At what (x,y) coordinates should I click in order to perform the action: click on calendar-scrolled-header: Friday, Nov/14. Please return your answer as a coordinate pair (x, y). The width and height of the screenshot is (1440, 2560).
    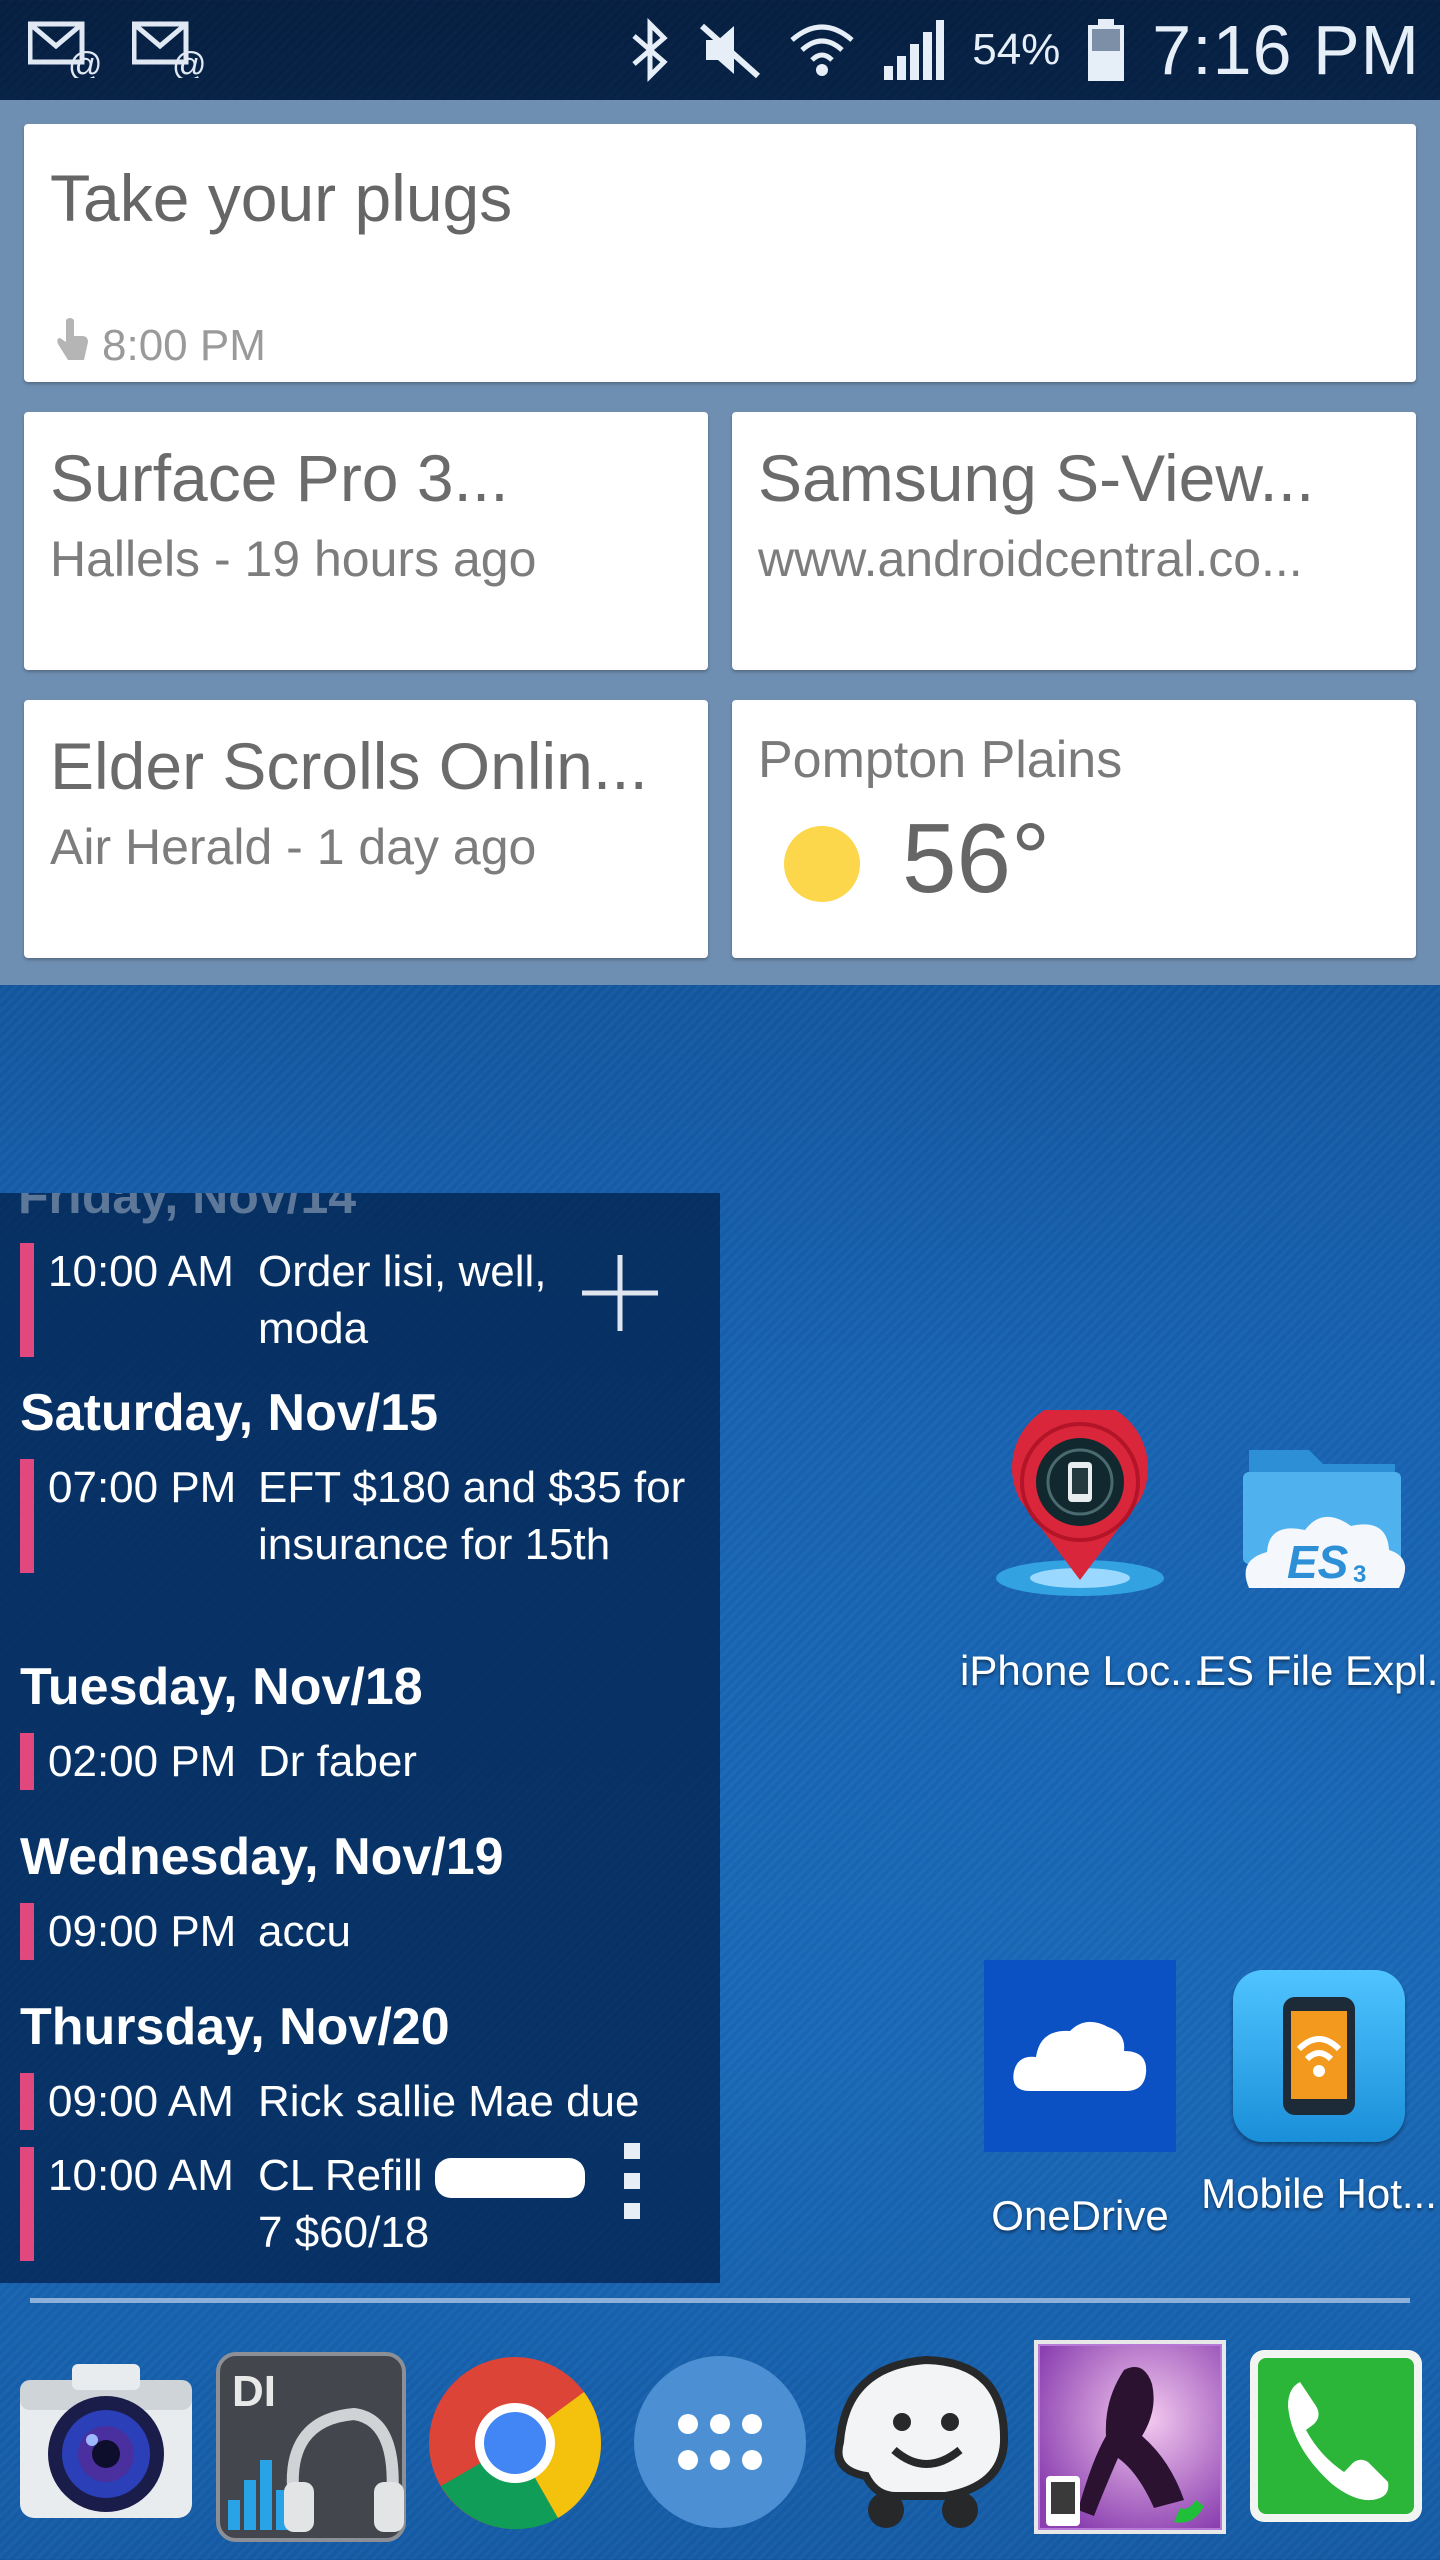
    Looking at the image, I should click on (187, 1208).